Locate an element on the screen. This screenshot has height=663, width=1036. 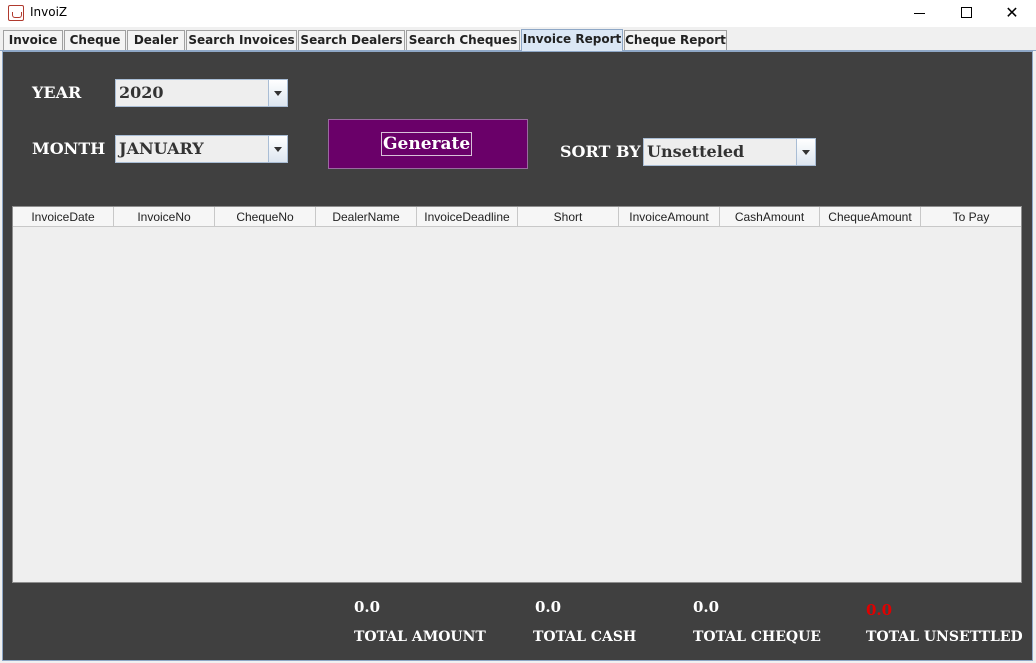
column-header-invoiceno: InvoiceNo is located at coordinates (164, 217).